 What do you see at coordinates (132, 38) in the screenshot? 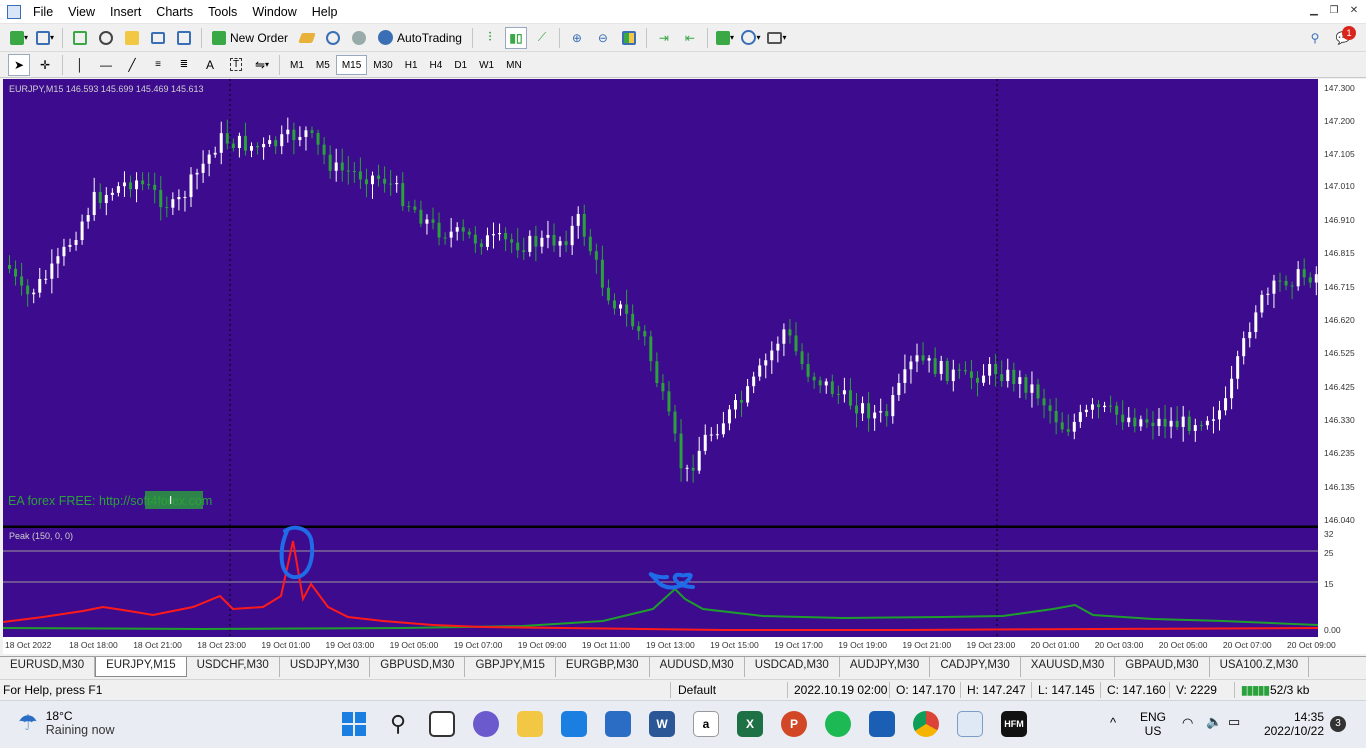
I see `navigator-button` at bounding box center [132, 38].